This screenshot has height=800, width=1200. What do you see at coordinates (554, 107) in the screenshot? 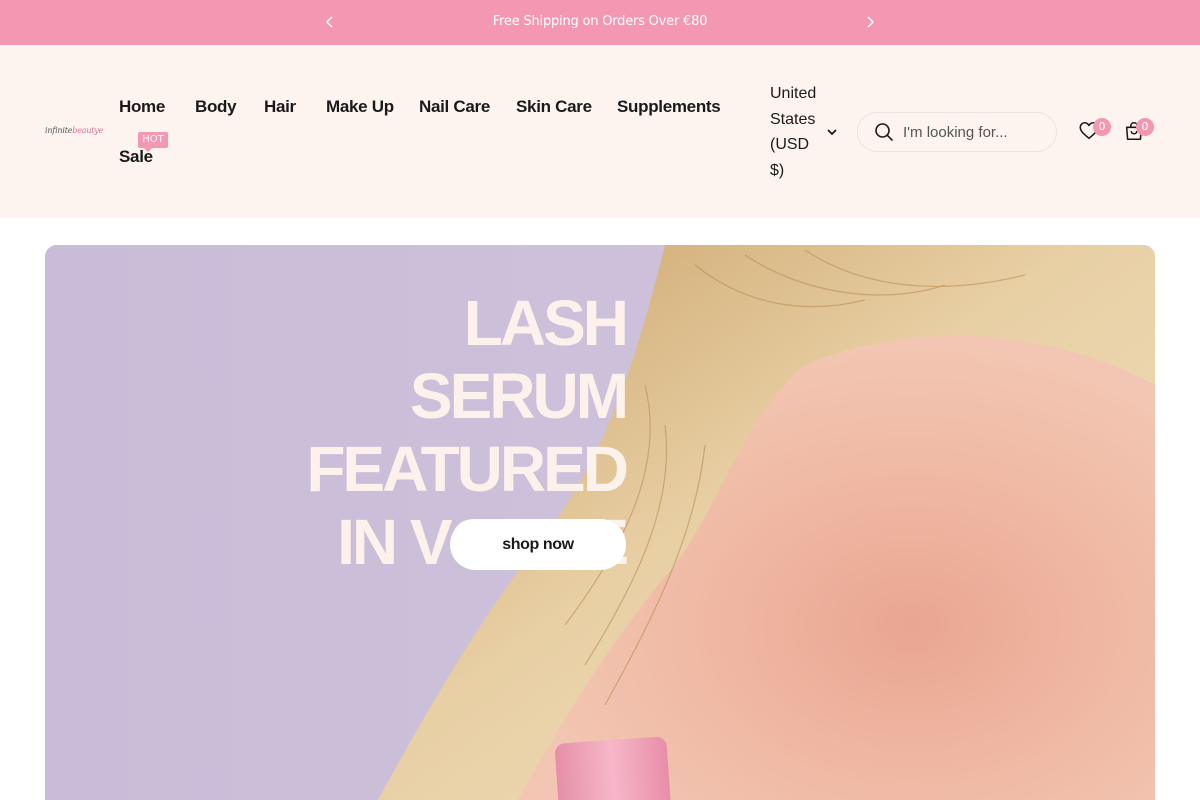
I see `nav-skin-care: Skin Care` at bounding box center [554, 107].